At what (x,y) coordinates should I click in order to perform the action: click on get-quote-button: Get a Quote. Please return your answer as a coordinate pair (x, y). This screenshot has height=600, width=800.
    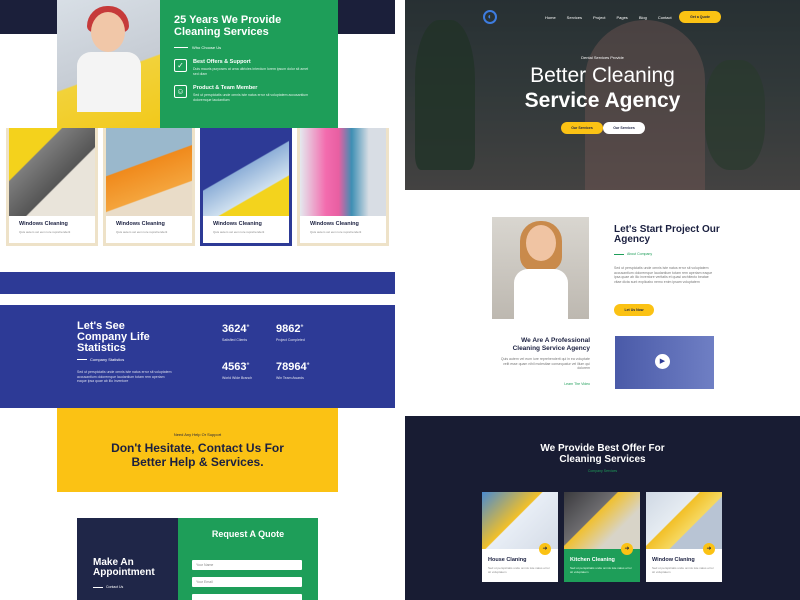
    Looking at the image, I should click on (700, 17).